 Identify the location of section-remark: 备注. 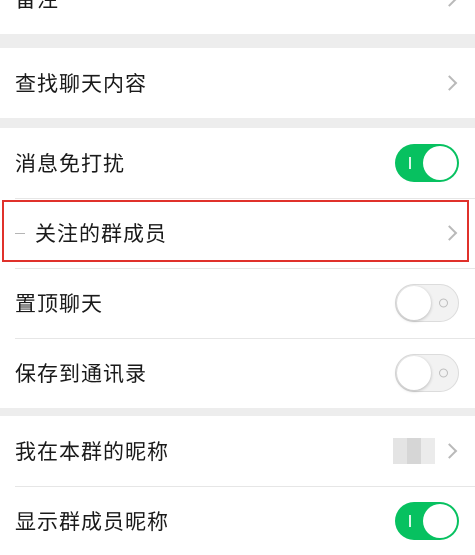
(237, 17).